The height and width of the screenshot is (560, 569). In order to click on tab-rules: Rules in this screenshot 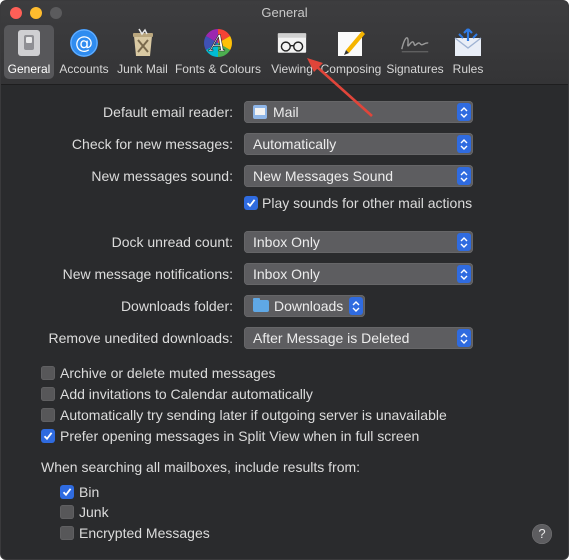, I will do `click(468, 52)`.